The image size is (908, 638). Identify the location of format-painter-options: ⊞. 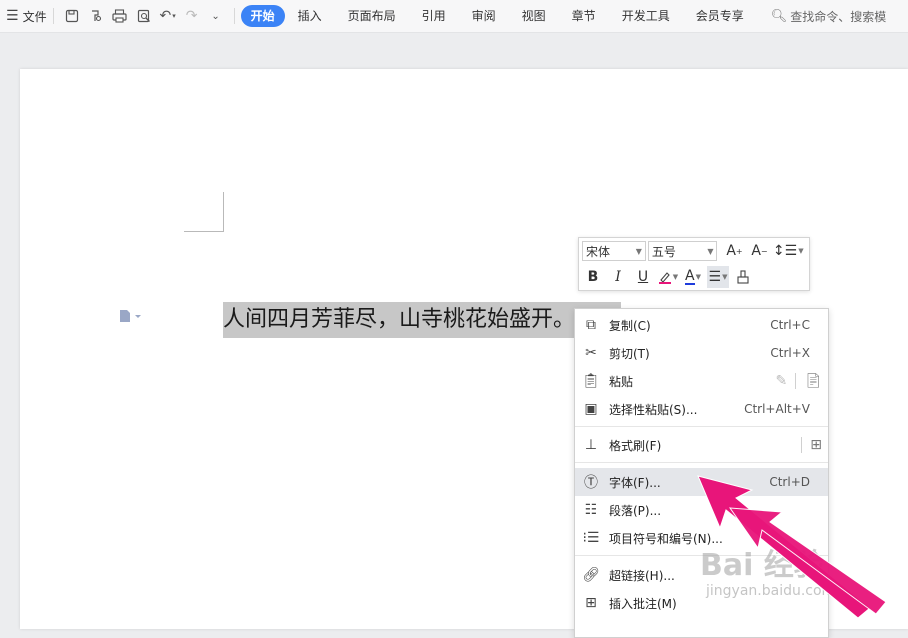
(807, 445).